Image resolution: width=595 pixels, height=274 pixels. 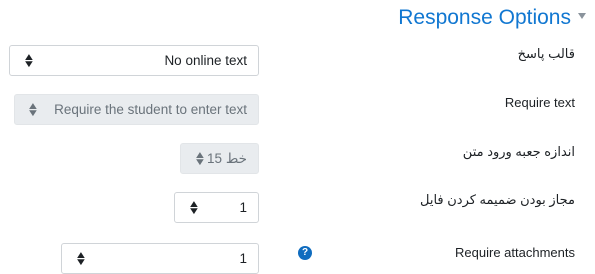 What do you see at coordinates (227, 158) in the screenshot?
I see `input-box-size-value: 15 خط` at bounding box center [227, 158].